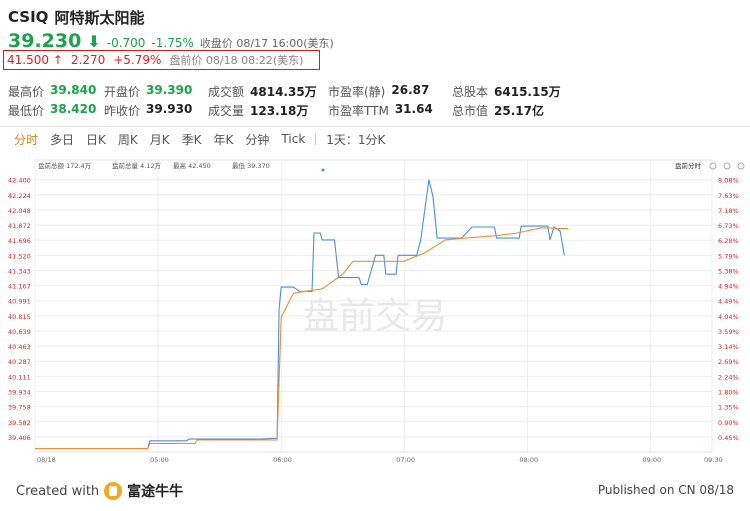 This screenshot has height=511, width=750. Describe the element at coordinates (728, 256) in the screenshot. I see `pct-tick-label: 5.79%` at that location.